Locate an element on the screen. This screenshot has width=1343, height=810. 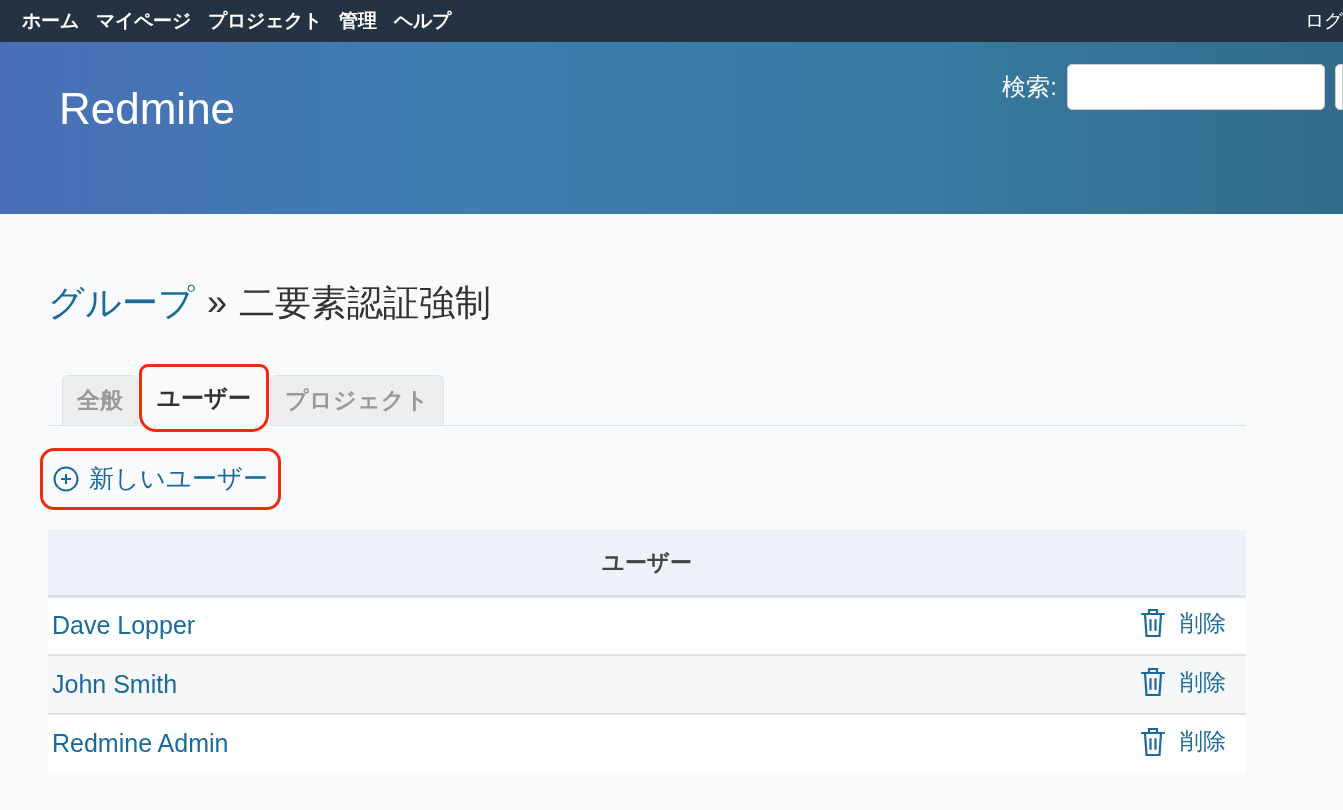
tab: ユーザー is located at coordinates (204, 398).